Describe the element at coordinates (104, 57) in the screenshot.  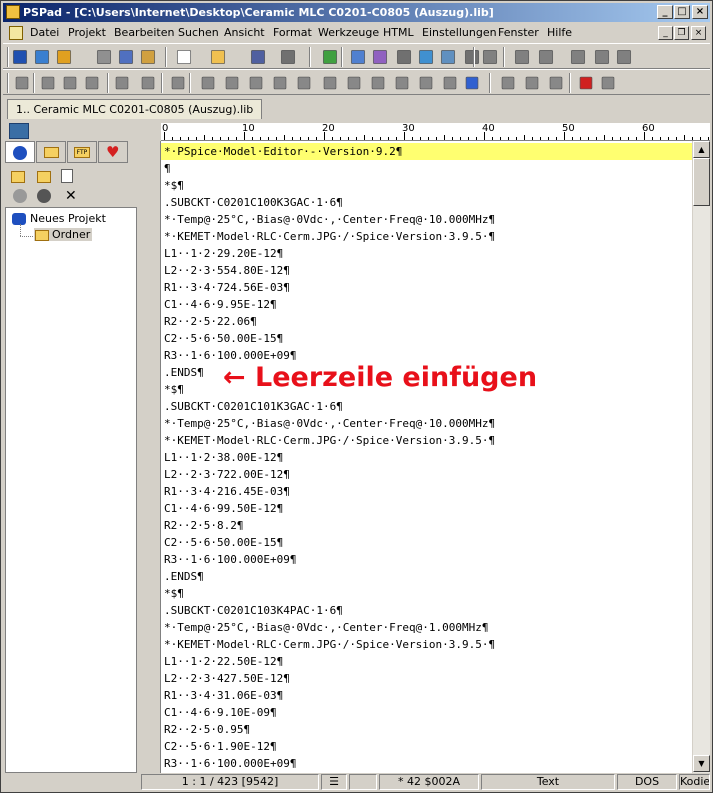
I see `close-icon` at that location.